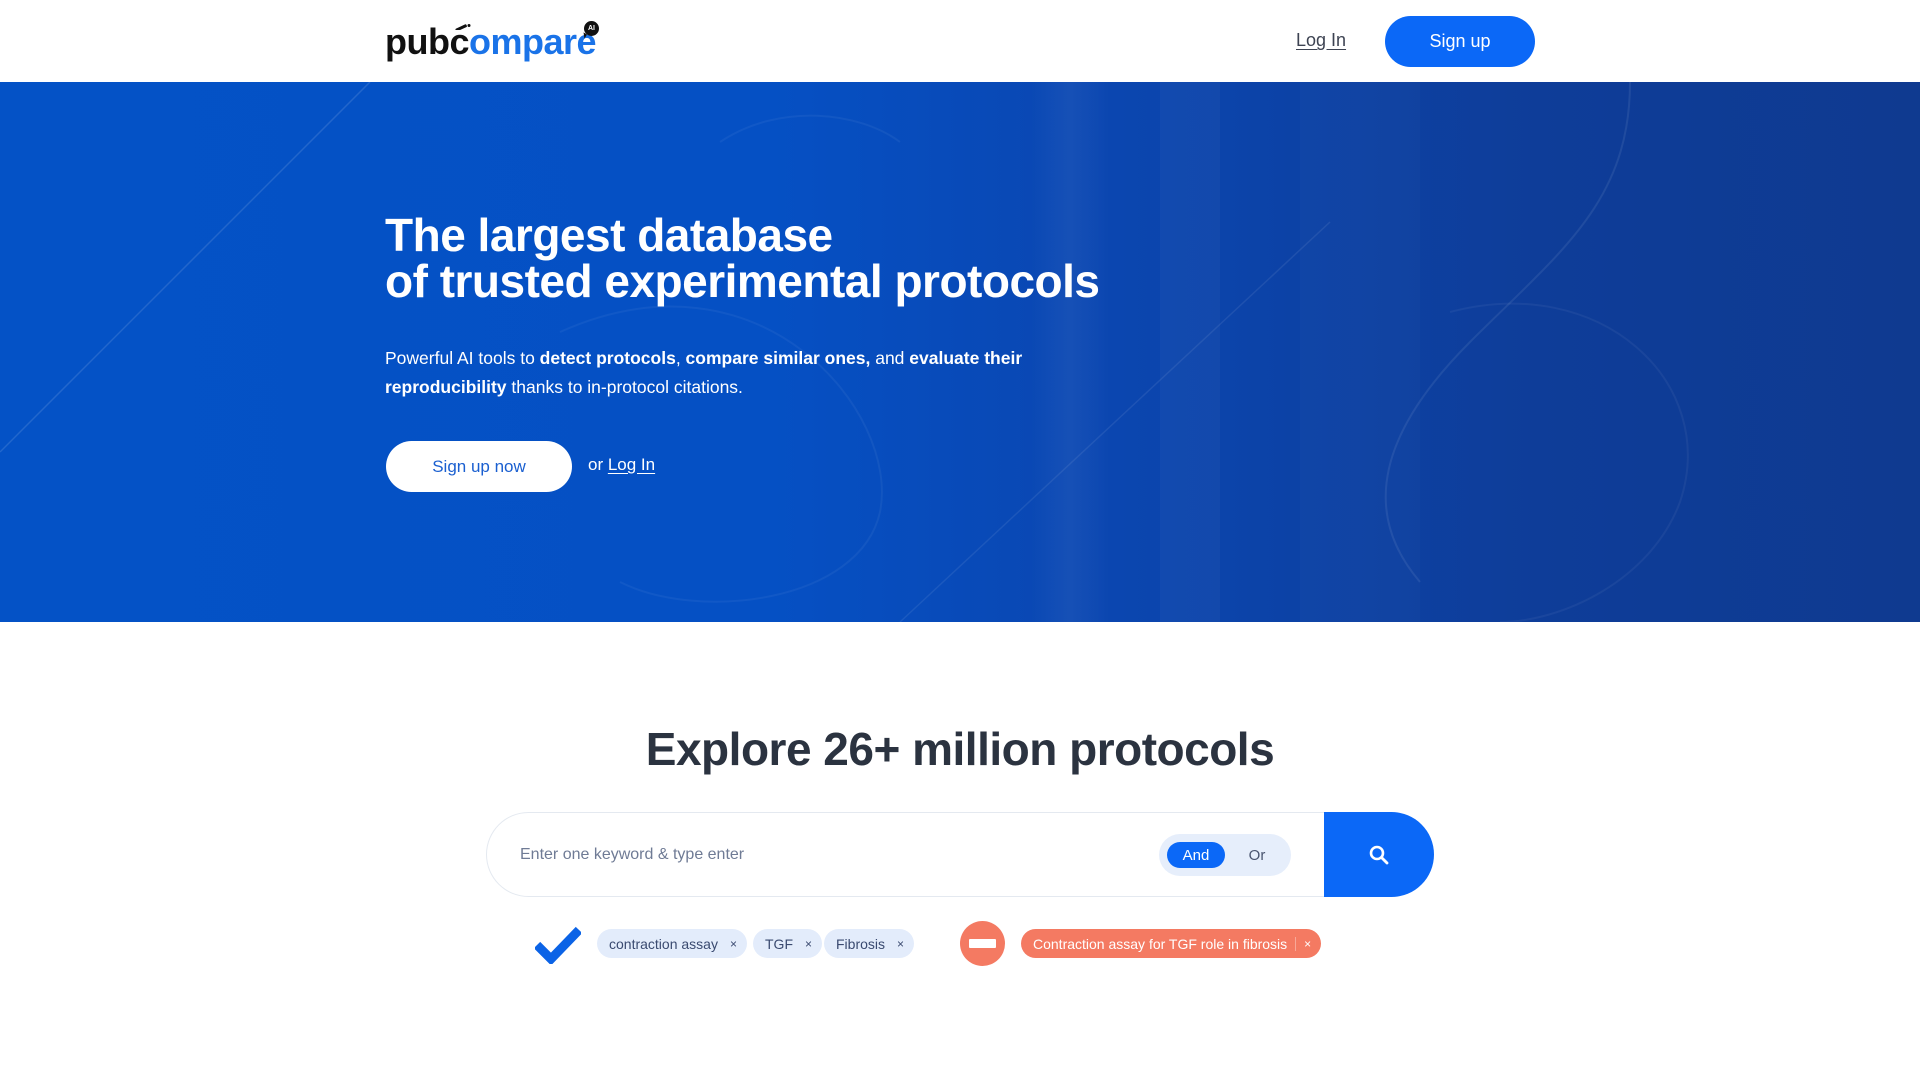  Describe the element at coordinates (609, 235) in the screenshot. I see `hero-title-line-1: The largest database` at that location.